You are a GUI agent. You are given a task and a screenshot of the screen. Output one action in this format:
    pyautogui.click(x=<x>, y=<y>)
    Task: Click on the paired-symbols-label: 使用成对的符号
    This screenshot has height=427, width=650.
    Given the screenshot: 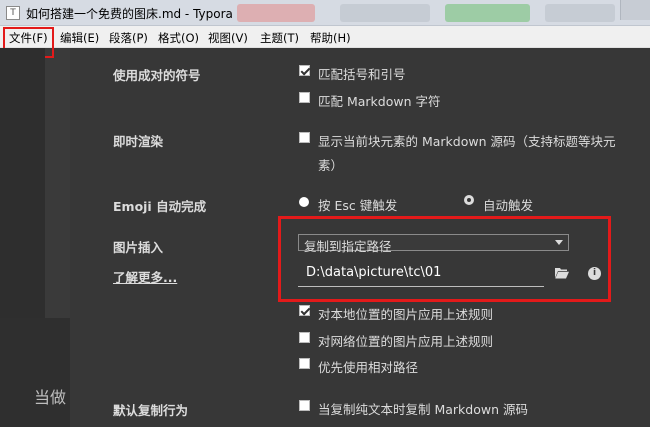 What is the action you would take?
    pyautogui.click(x=157, y=75)
    